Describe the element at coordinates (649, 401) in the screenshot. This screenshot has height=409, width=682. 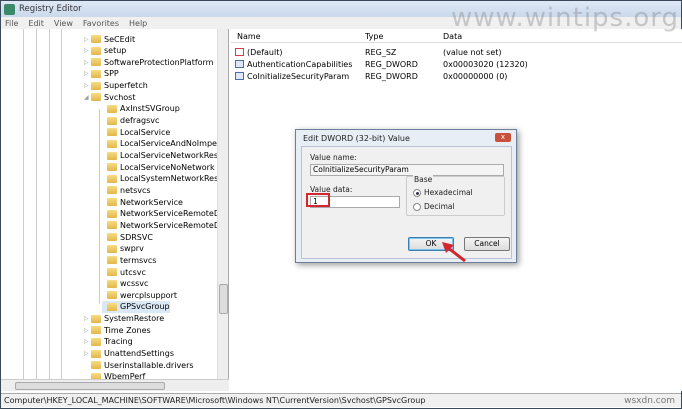
I see `watermark: wsxdn.com` at that location.